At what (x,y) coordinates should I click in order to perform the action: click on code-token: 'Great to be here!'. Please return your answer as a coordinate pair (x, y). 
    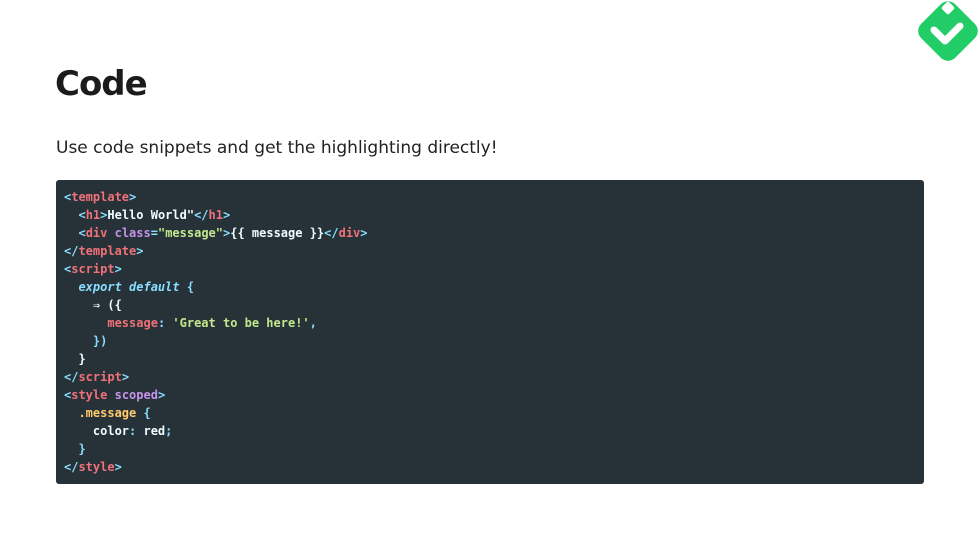
    Looking at the image, I should click on (241, 323).